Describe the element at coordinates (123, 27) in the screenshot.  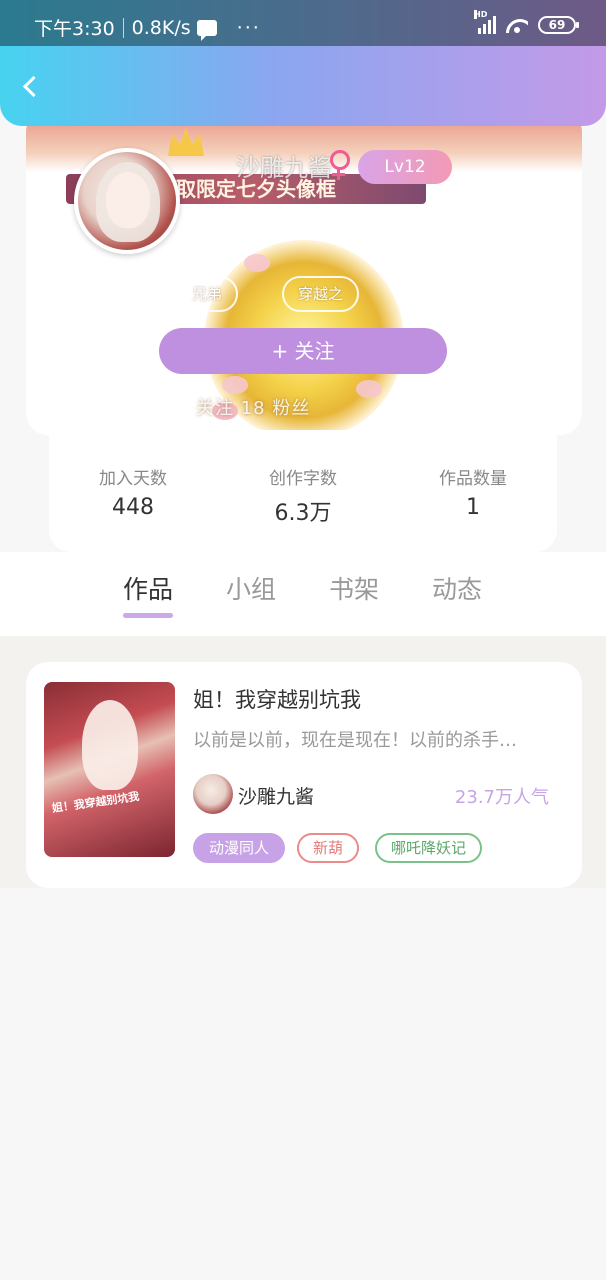
I see `status-divider` at that location.